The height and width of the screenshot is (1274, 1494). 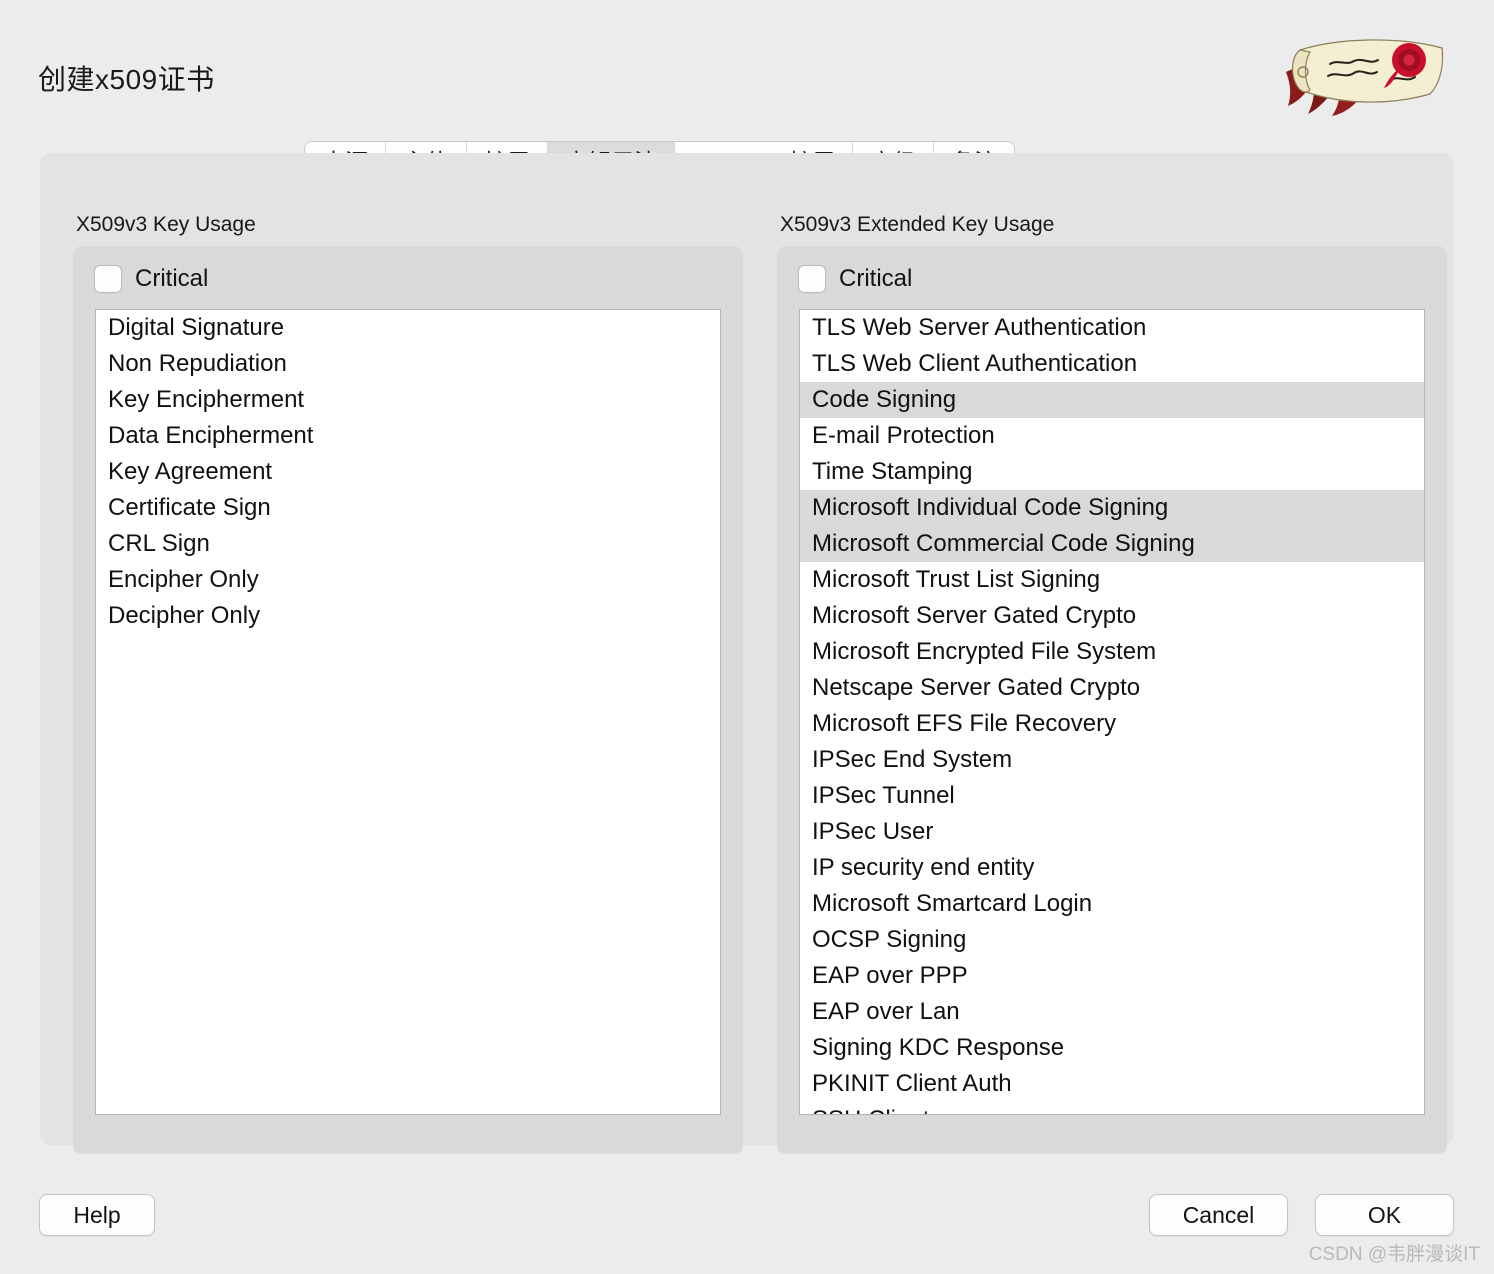 I want to click on list-item: Microsoft Trust List Signing, so click(x=1112, y=580).